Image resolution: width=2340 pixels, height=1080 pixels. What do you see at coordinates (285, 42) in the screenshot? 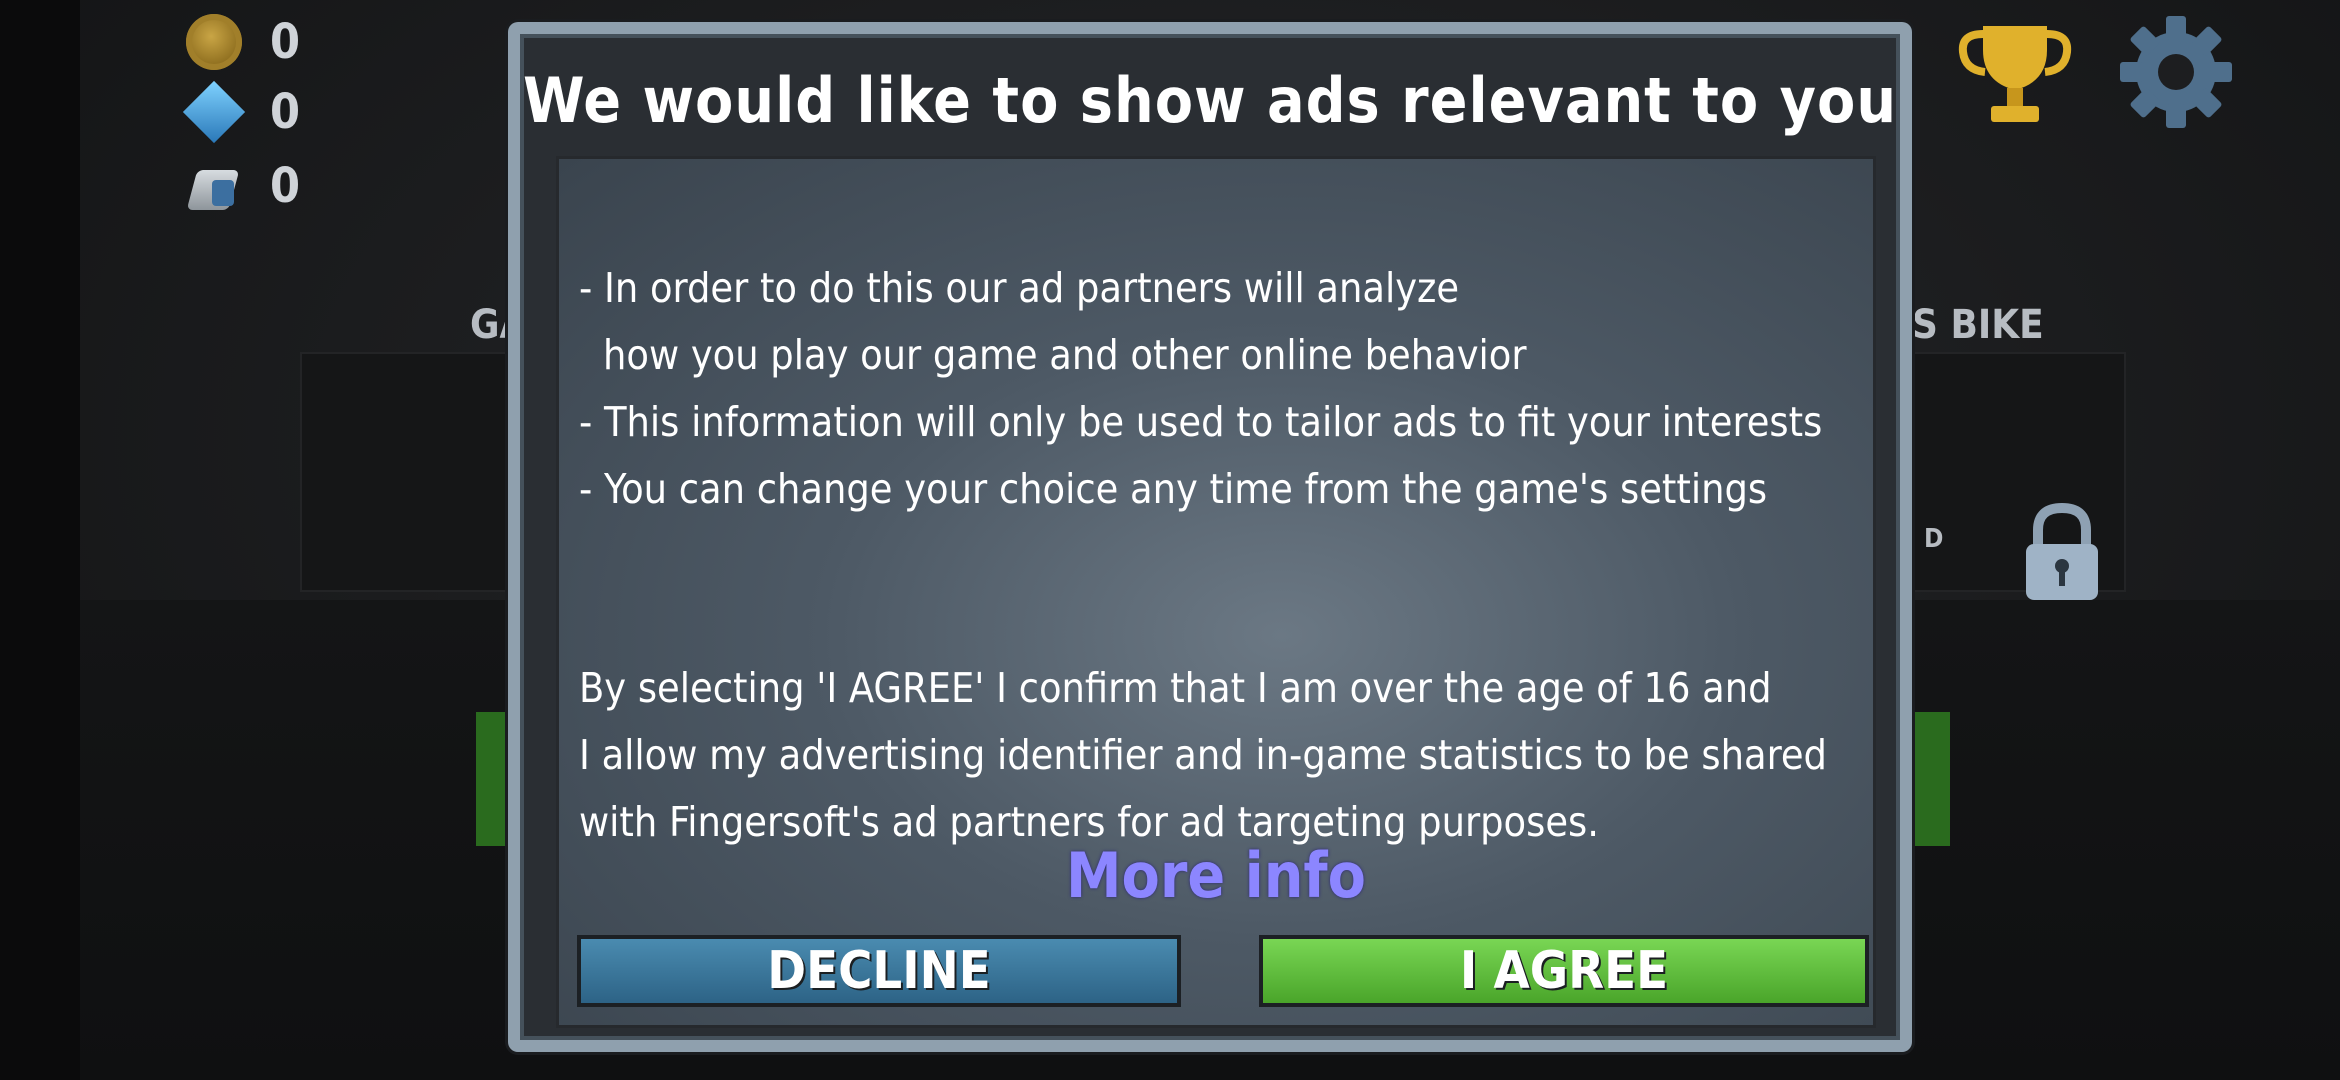
I see `coins-value: 0` at bounding box center [285, 42].